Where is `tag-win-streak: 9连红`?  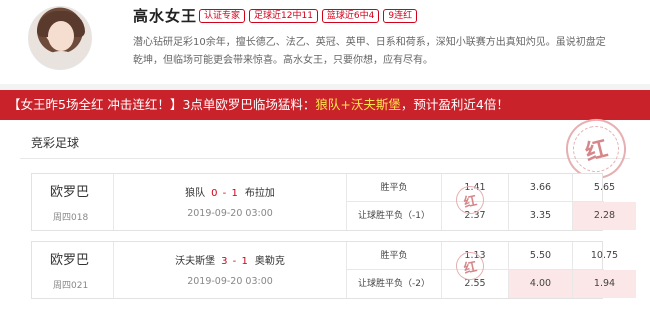 tag-win-streak: 9连红 is located at coordinates (400, 16).